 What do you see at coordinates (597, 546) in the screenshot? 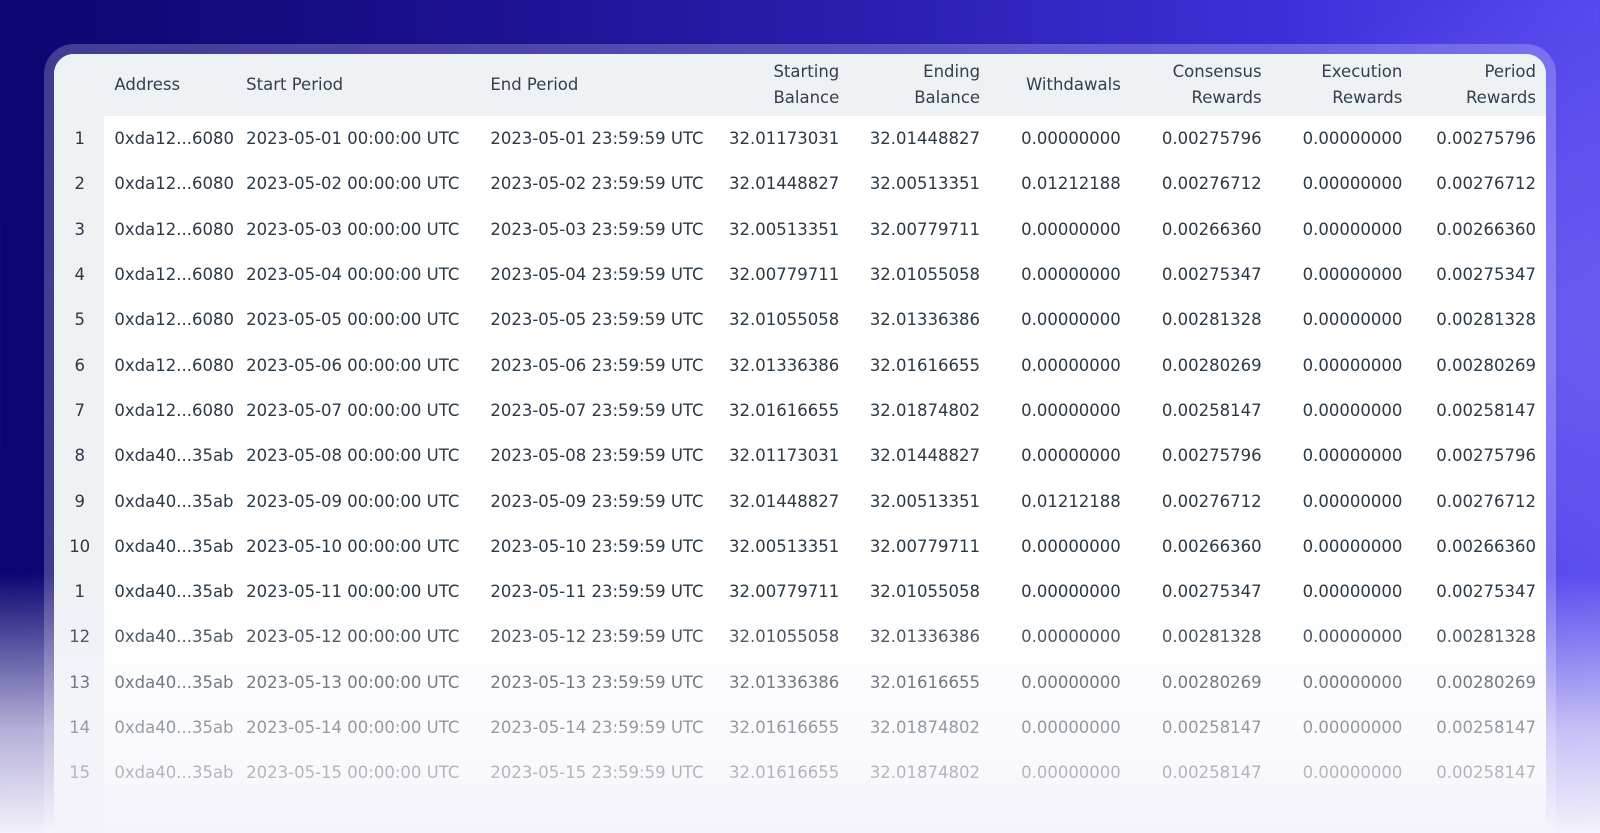
I see `cell-end-period: 2023-05-10 23:59:59 UTC` at bounding box center [597, 546].